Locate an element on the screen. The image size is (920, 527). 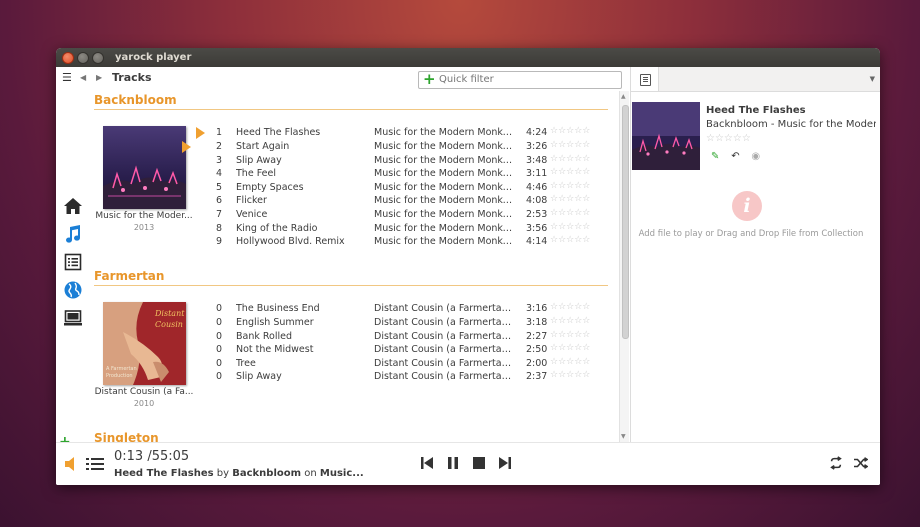
reply-arrow-icon: ↶ is located at coordinates (737, 156).